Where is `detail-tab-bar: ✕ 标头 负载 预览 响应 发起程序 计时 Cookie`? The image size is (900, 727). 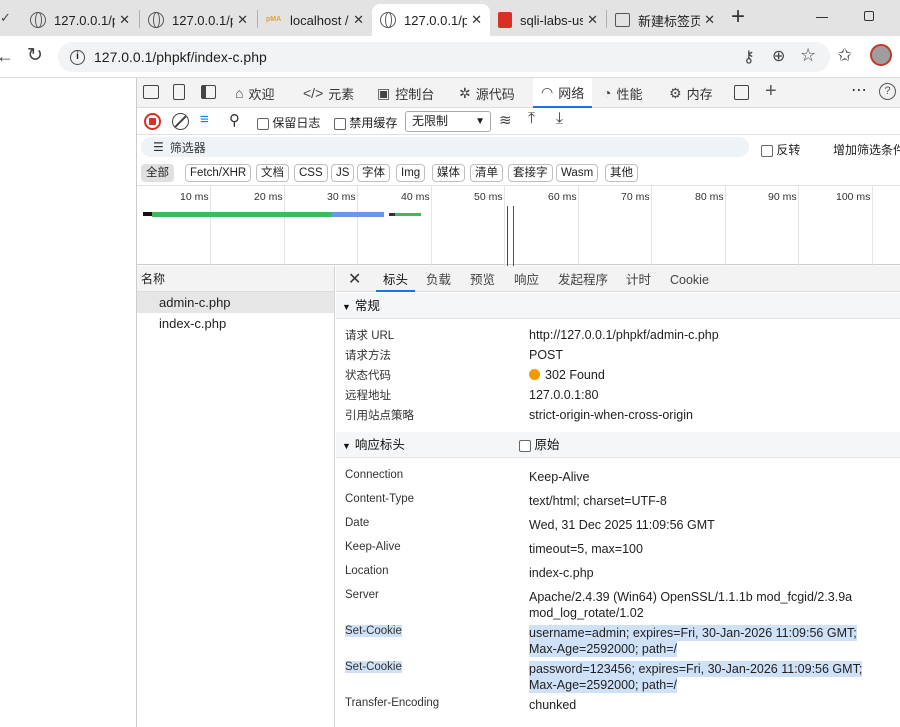
detail-tab-bar: ✕ 标头 负载 预览 响应 发起程序 计时 Cookie is located at coordinates (618, 279).